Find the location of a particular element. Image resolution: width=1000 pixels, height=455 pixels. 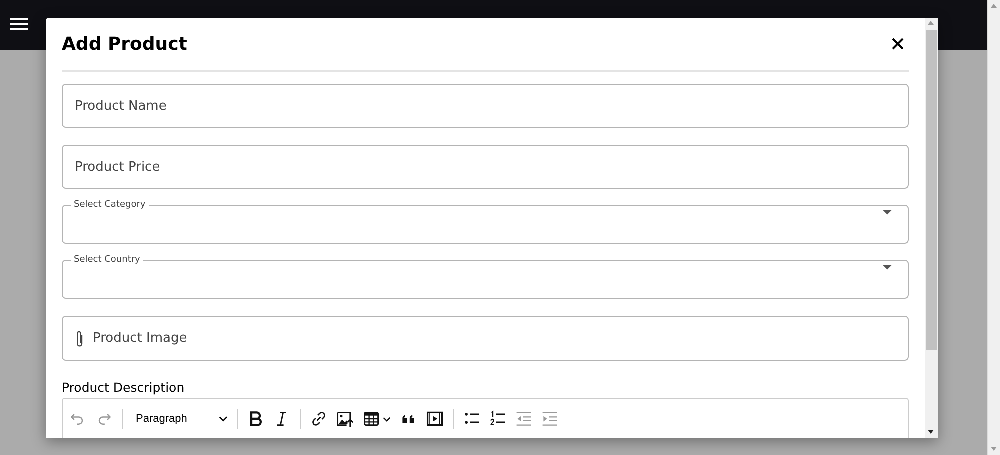

numbered-list-icon is located at coordinates (498, 419).